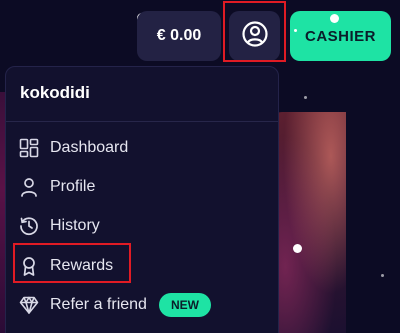 This screenshot has height=333, width=400. I want to click on history-icon, so click(29, 226).